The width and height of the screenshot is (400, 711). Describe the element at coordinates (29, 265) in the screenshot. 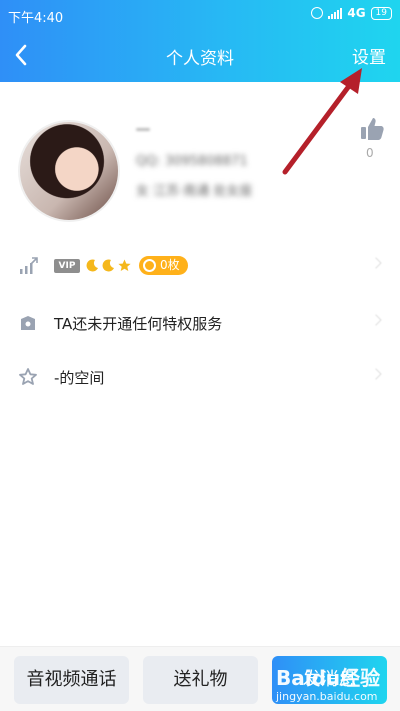

I see `level-chart-icon` at that location.